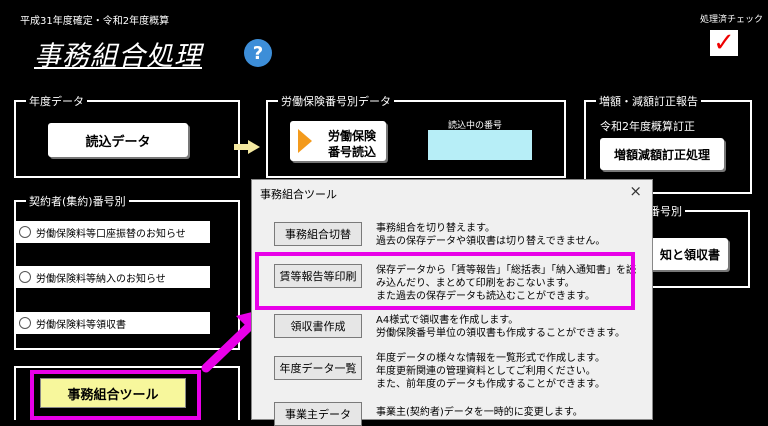 Image resolution: width=768 pixels, height=426 pixels. What do you see at coordinates (118, 140) in the screenshot?
I see `read-data-button: 読込データ` at bounding box center [118, 140].